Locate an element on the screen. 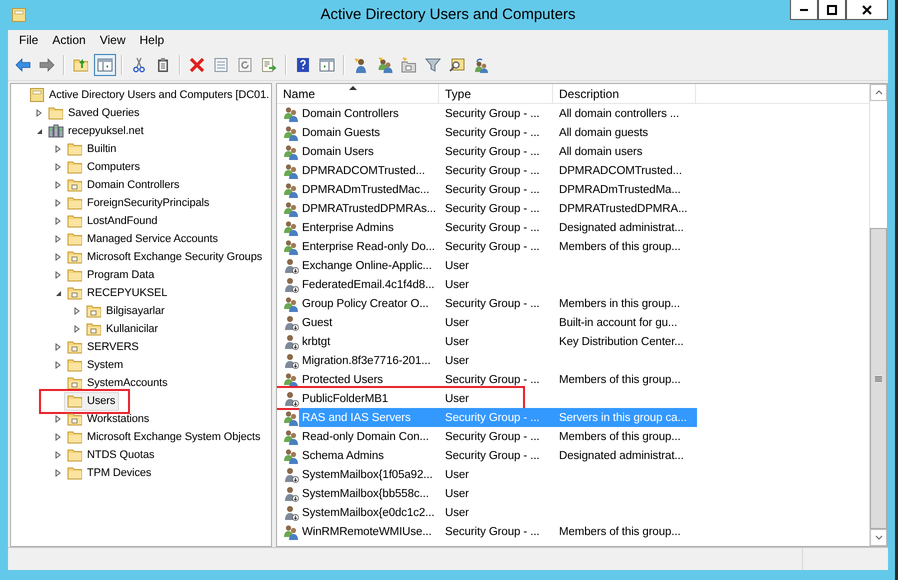  menu-item: File is located at coordinates (29, 40).